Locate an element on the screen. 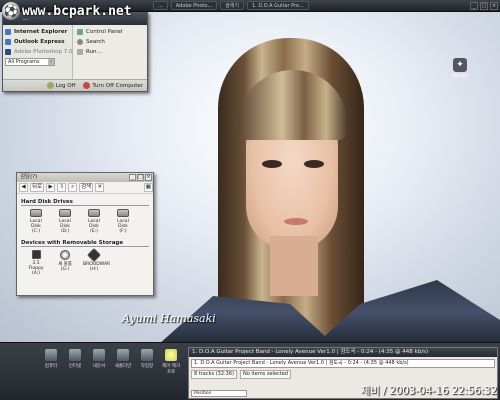 Image resolution: width=500 pixels, height=400 pixels. desktop-icon-ayumi: ✦ Ayumi is located at coordinates (460, 68).